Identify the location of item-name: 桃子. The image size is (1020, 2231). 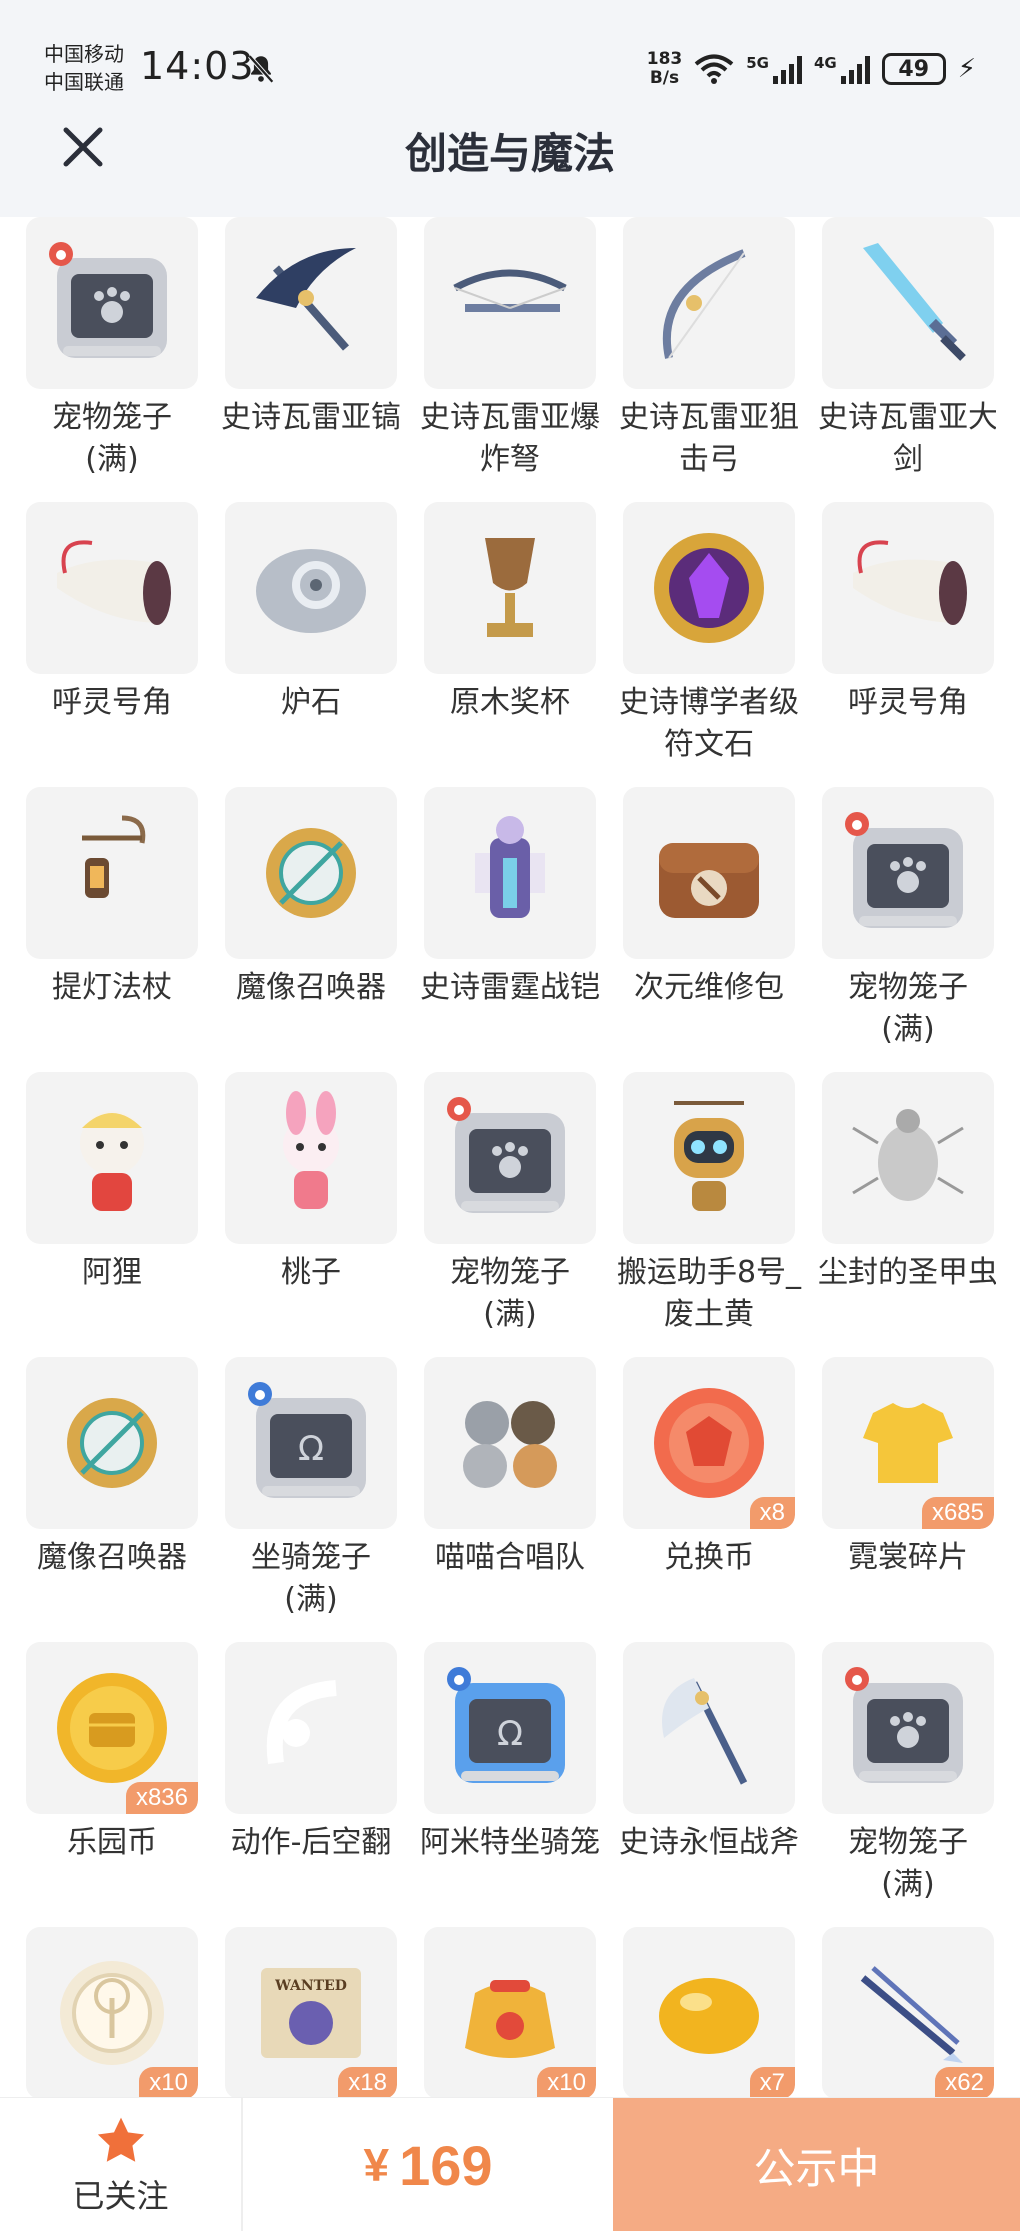
(311, 1272).